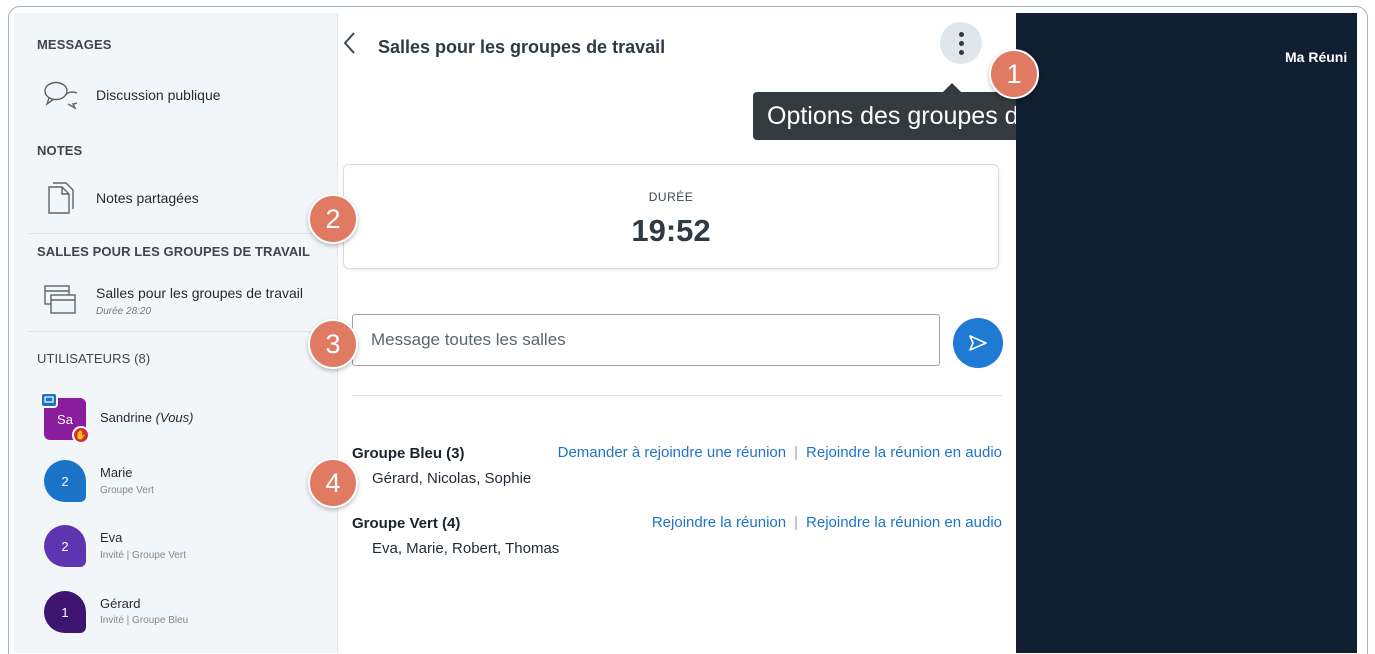 This screenshot has width=1375, height=654. Describe the element at coordinates (116, 472) in the screenshot. I see `user-name: Marie` at that location.